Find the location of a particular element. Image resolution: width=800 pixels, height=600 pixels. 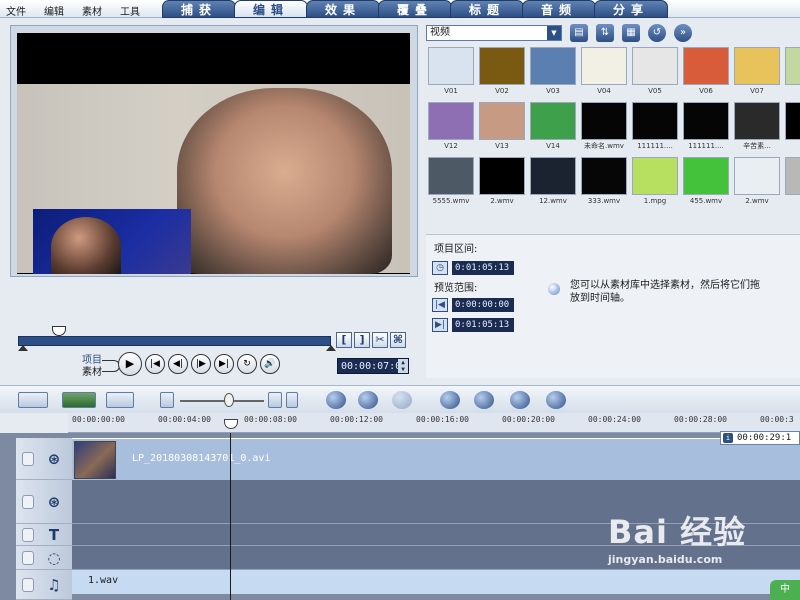

expand-options-icon: » is located at coordinates (683, 33).